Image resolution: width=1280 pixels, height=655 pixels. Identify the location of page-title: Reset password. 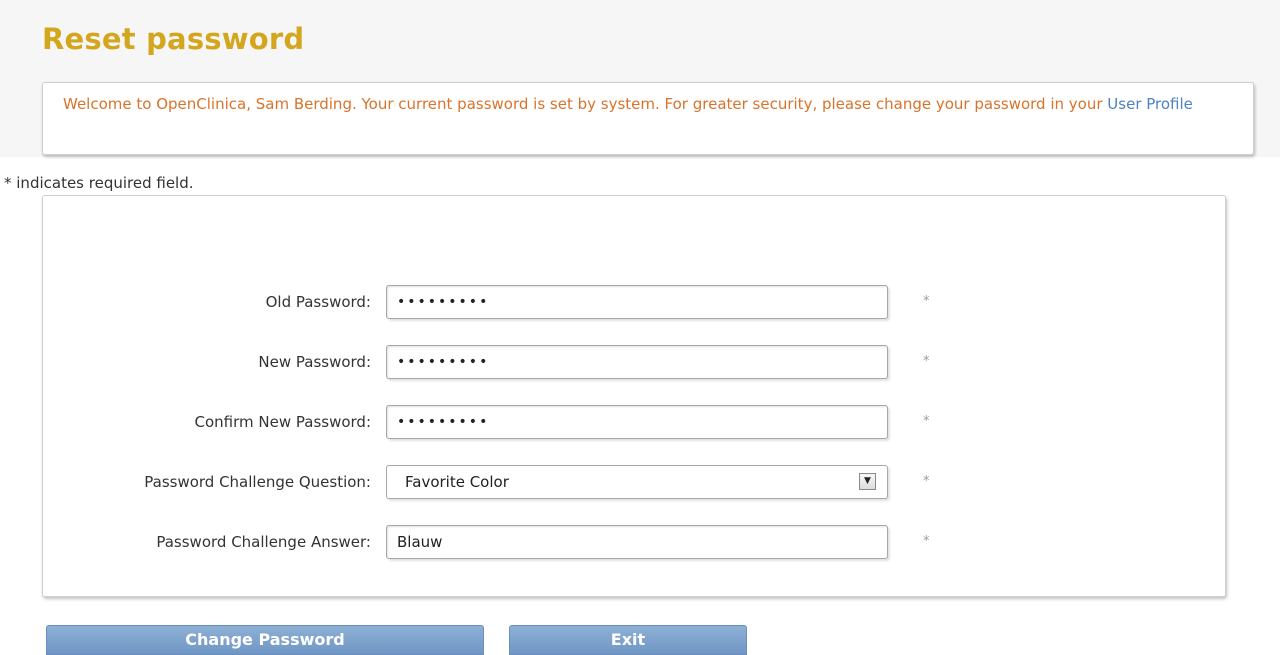
(173, 39).